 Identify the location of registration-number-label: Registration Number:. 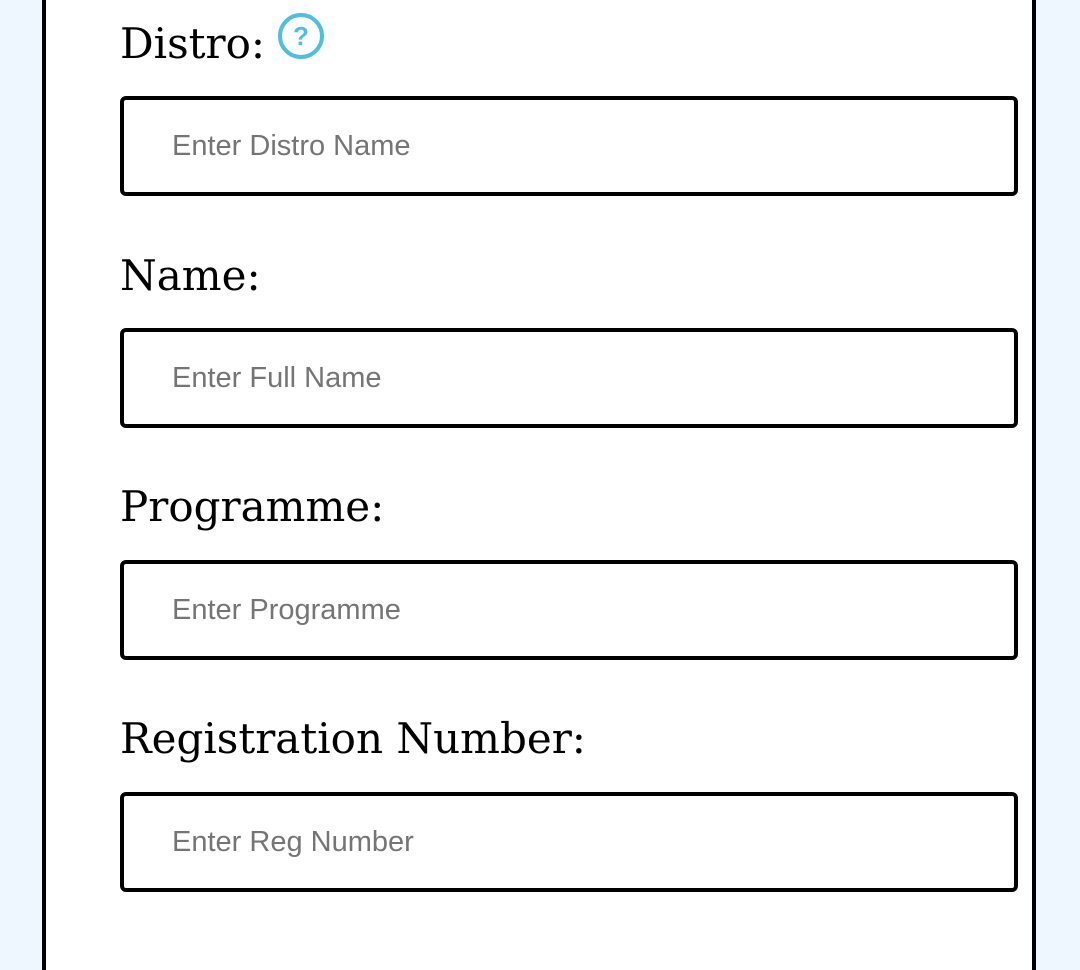
(353, 738).